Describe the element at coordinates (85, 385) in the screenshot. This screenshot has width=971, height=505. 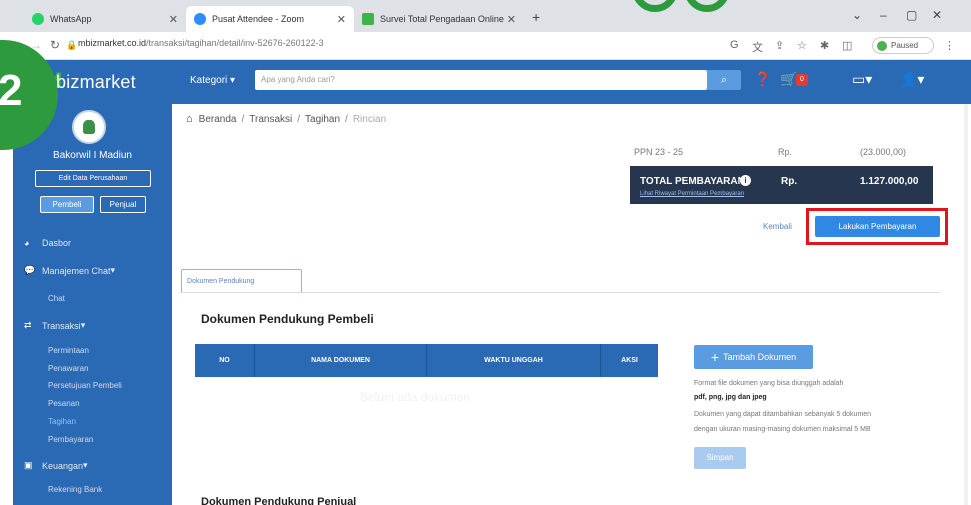
I see `sidebar-item-buyer-approval: Persetujuan Pembeli` at that location.